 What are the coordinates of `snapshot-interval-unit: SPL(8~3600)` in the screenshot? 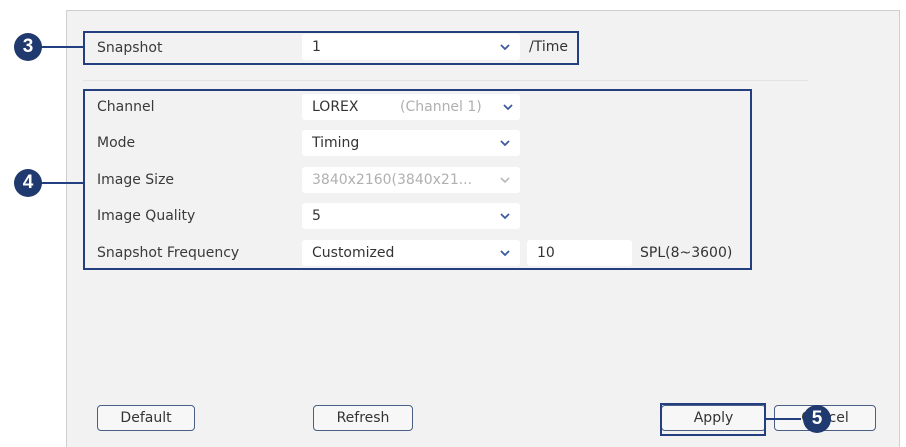 It's located at (686, 253).